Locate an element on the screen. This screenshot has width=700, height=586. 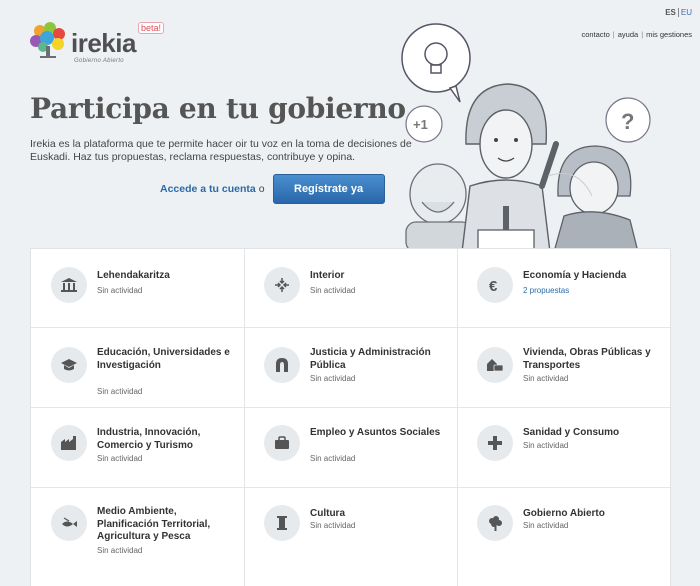
hero-cta: Accede a tu cuenta o Regístrate ya is located at coordinates (272, 189).